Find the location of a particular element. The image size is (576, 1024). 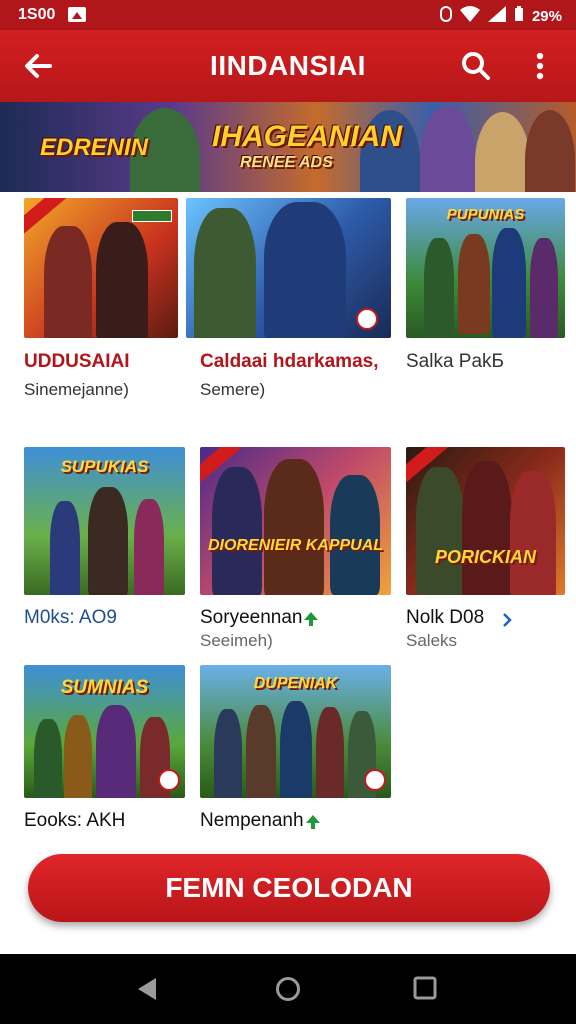

alarm-icon is located at coordinates (445, 16).